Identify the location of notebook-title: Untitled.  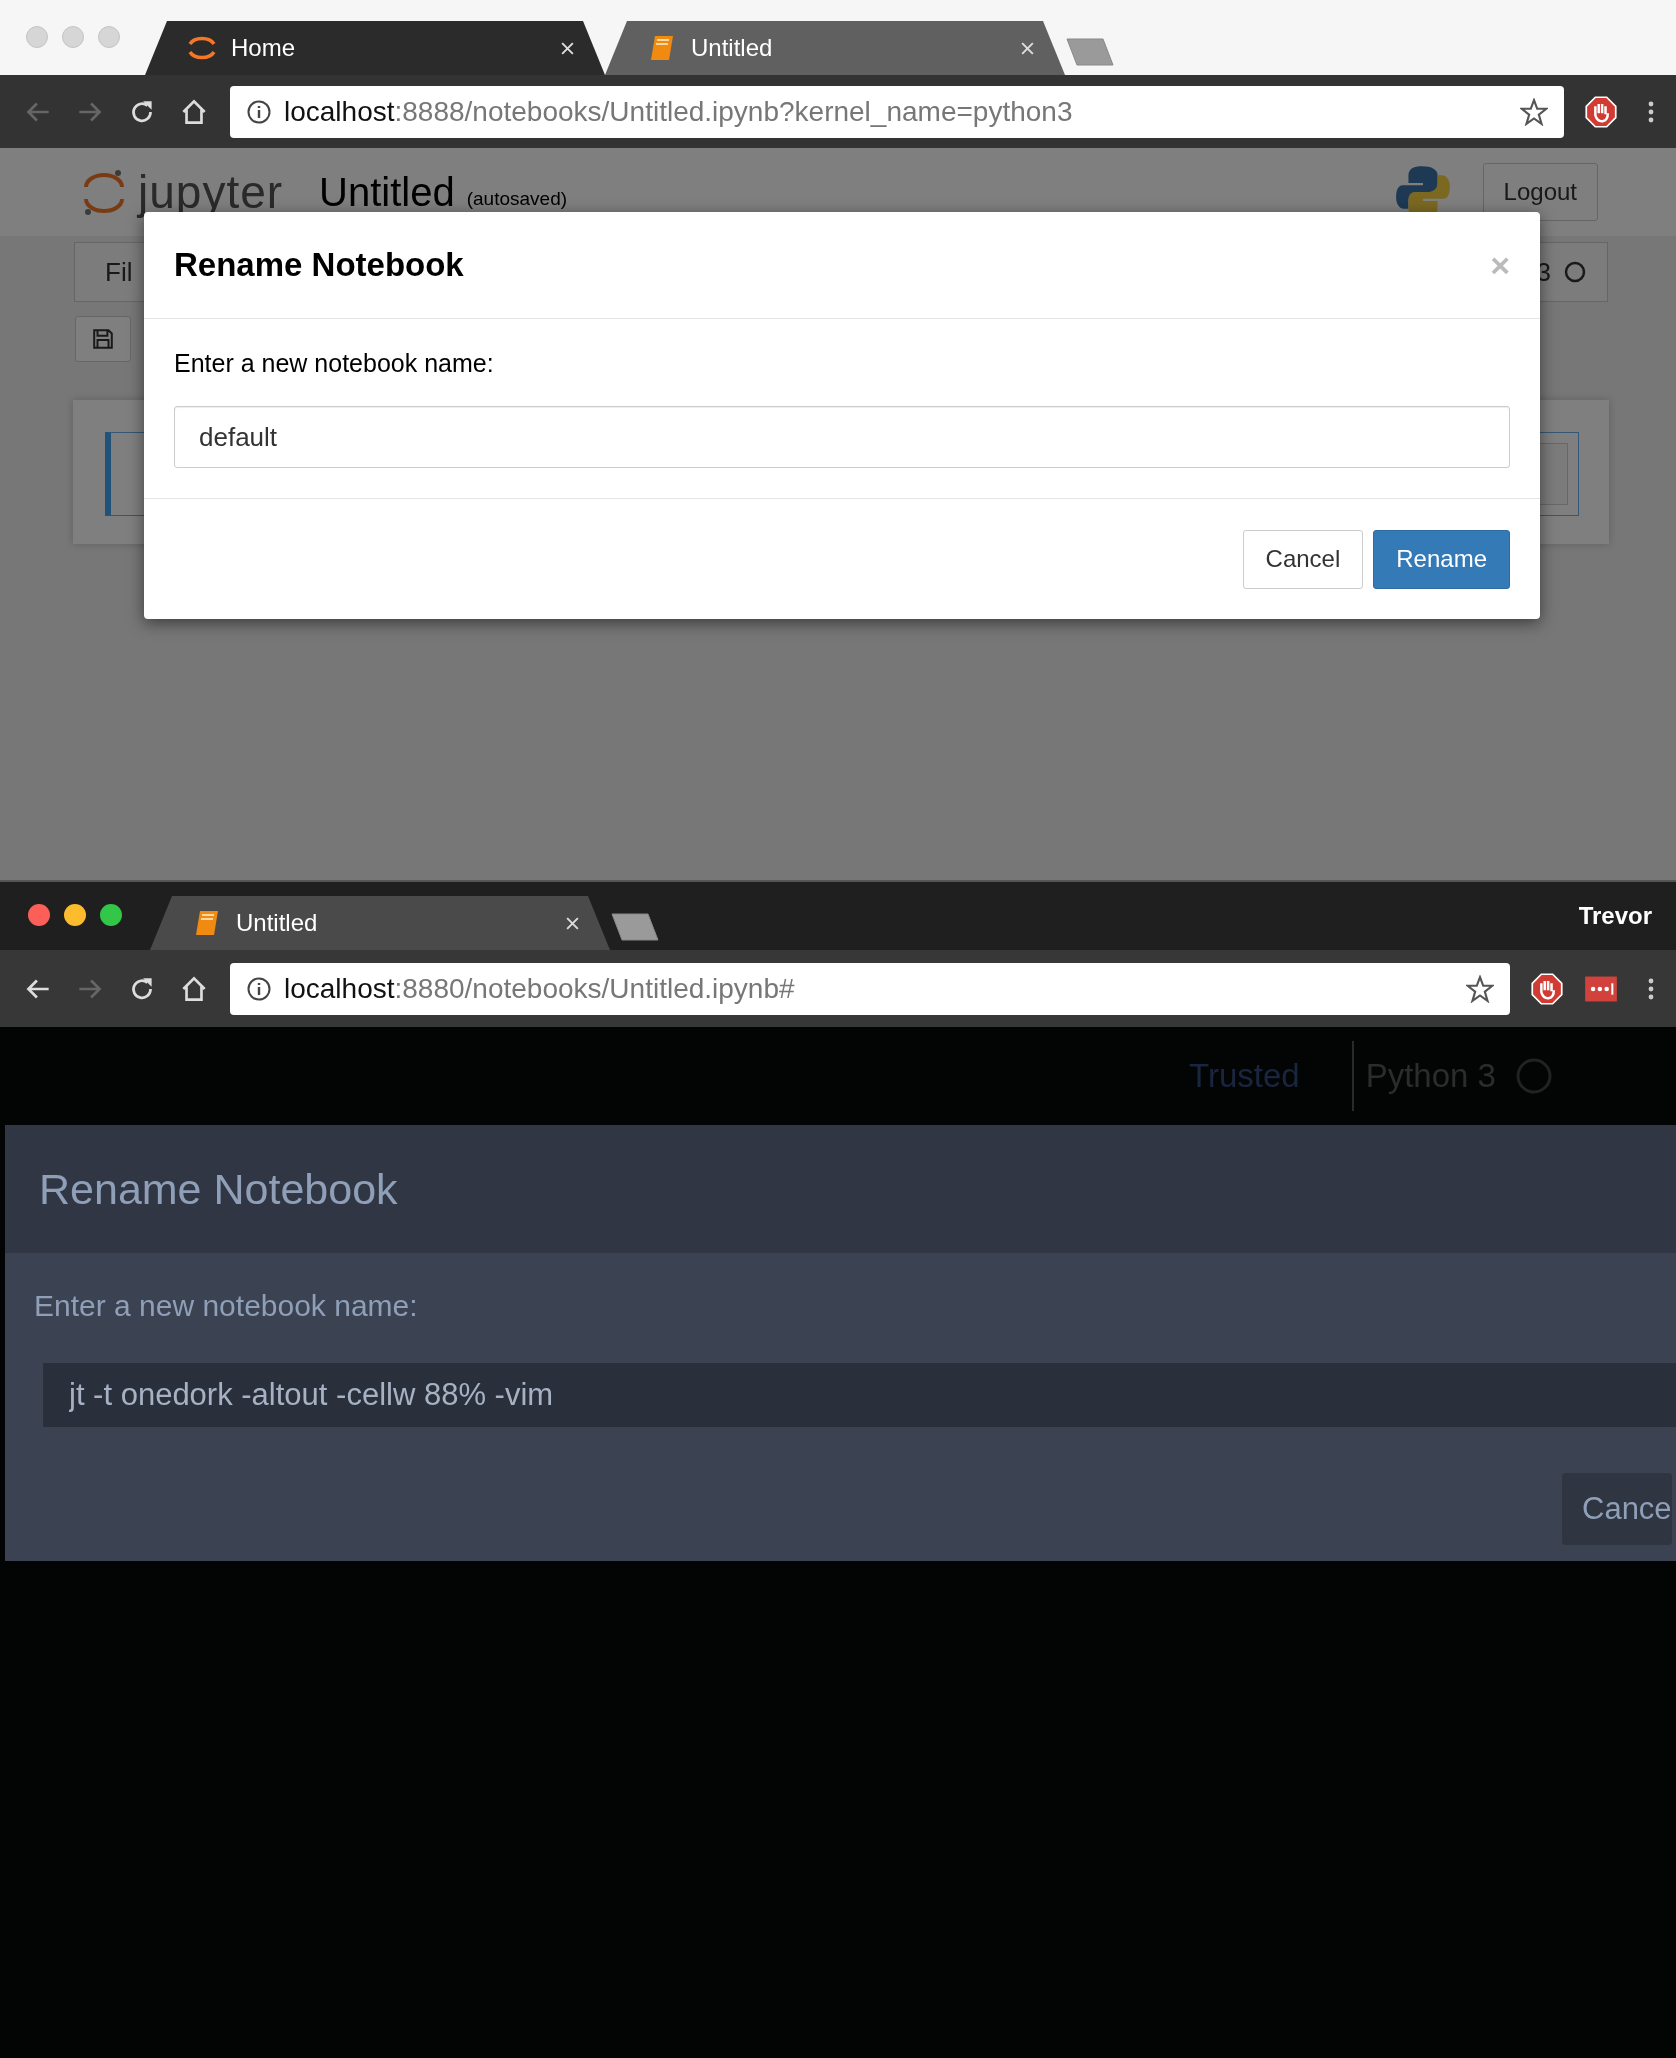
(387, 192).